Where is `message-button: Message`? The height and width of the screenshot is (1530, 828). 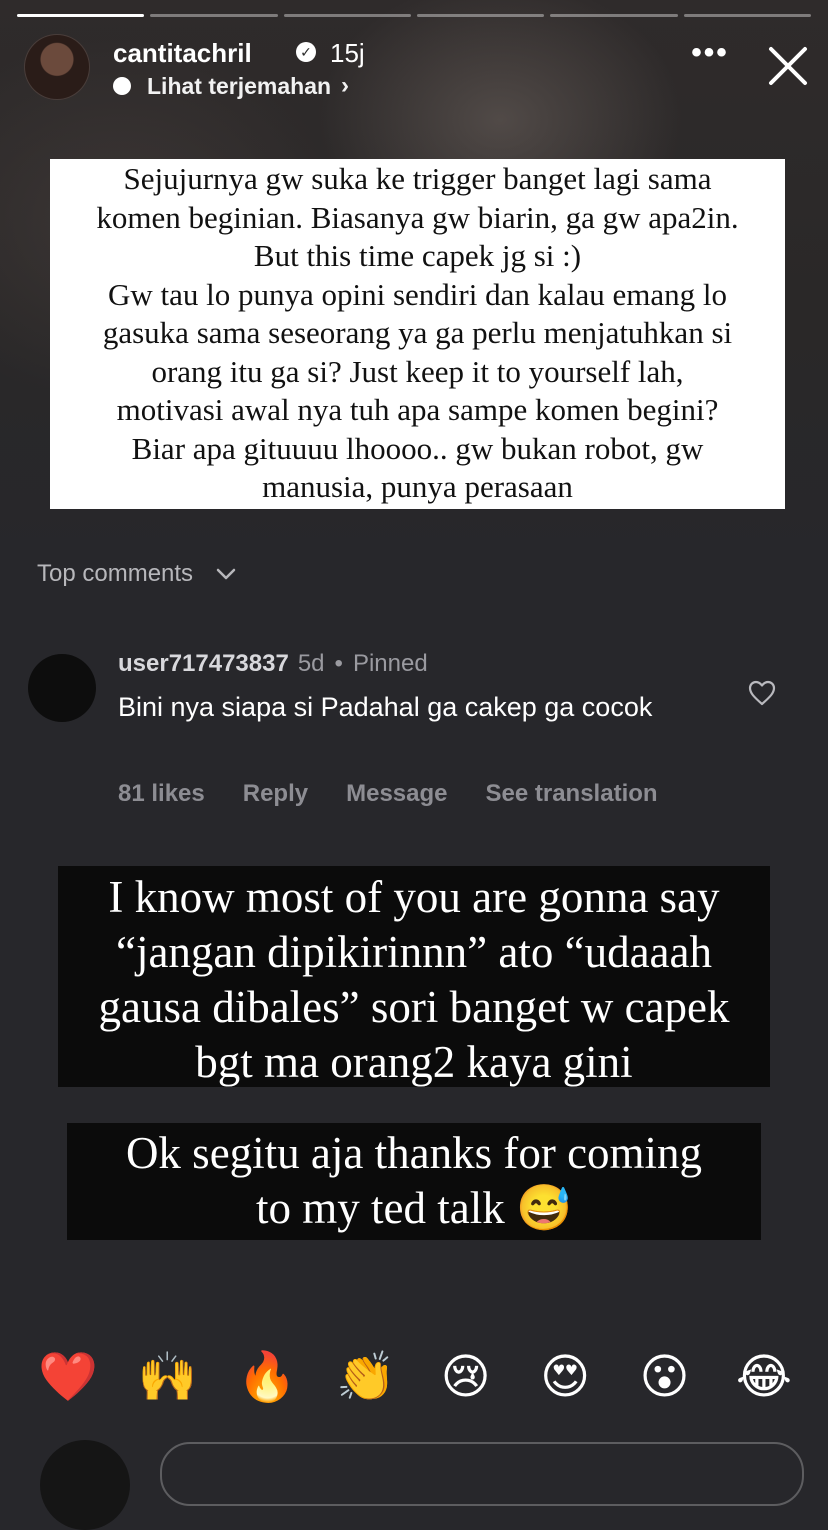 message-button: Message is located at coordinates (396, 794).